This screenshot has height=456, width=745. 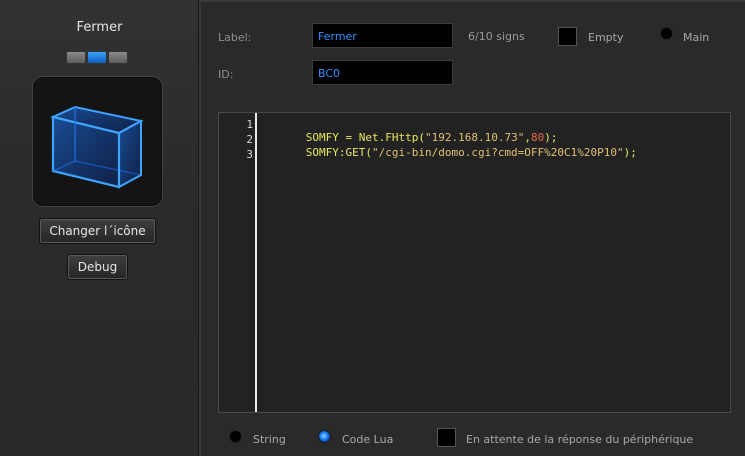 I want to click on id-input: BC0, so click(x=382, y=72).